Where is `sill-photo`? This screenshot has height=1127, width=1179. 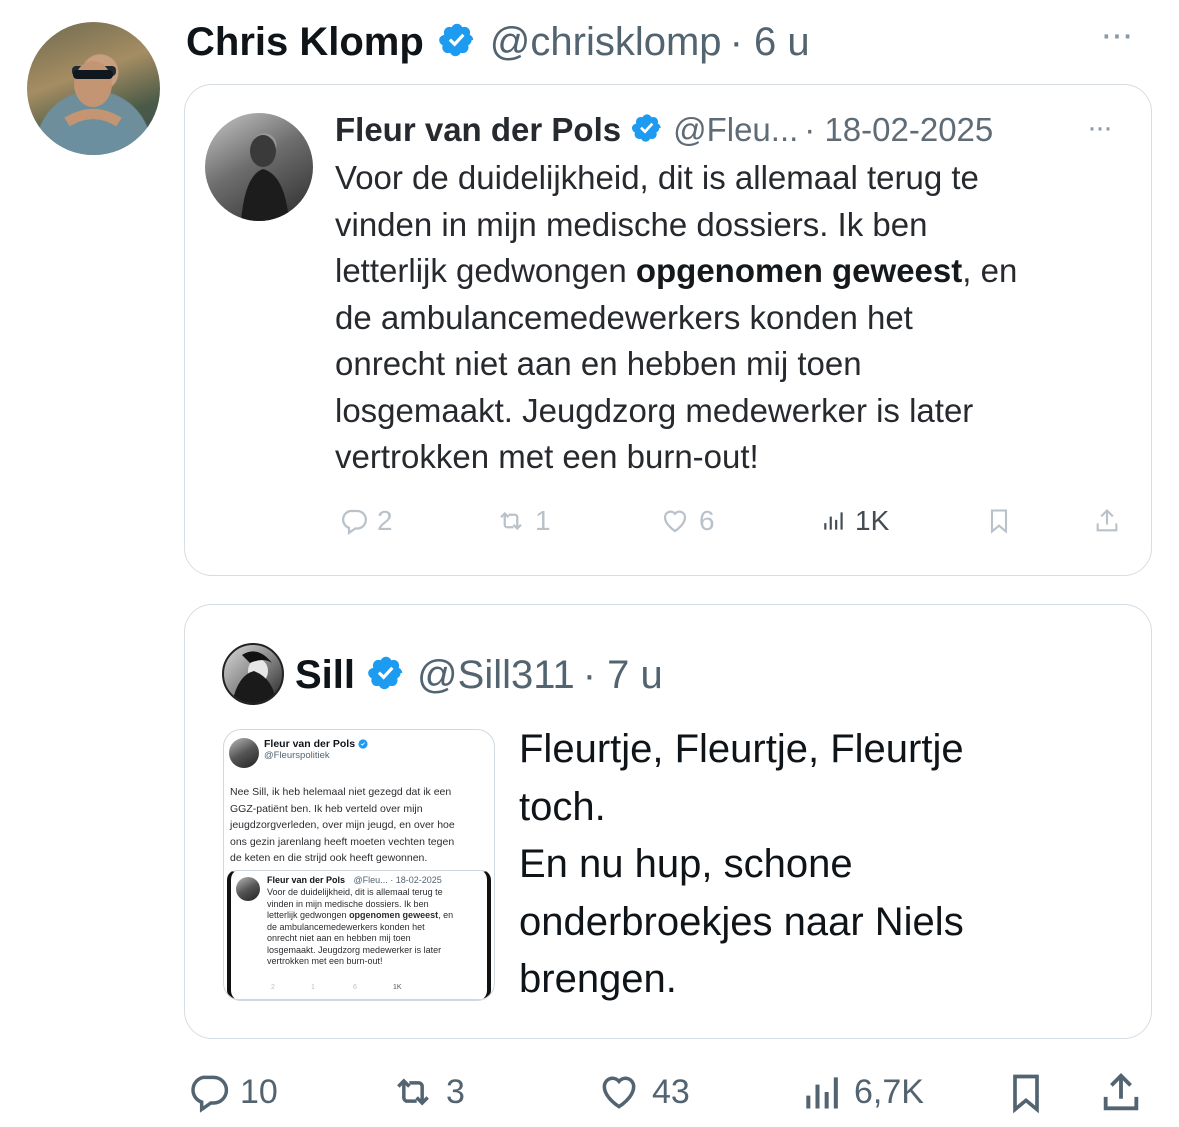
sill-photo is located at coordinates (254, 677).